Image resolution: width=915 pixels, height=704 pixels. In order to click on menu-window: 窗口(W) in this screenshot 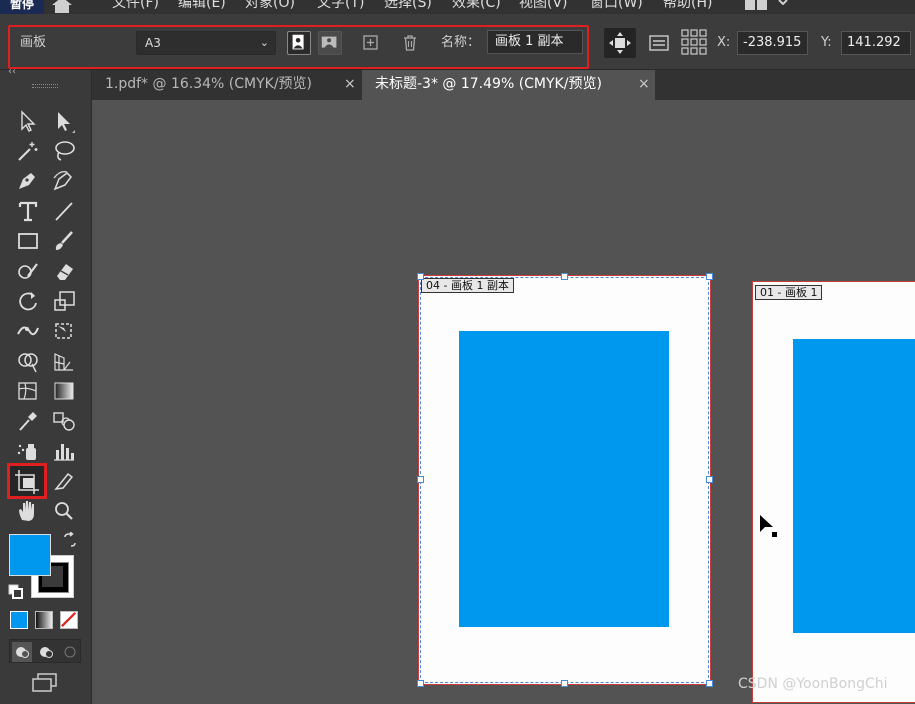, I will do `click(616, 6)`.